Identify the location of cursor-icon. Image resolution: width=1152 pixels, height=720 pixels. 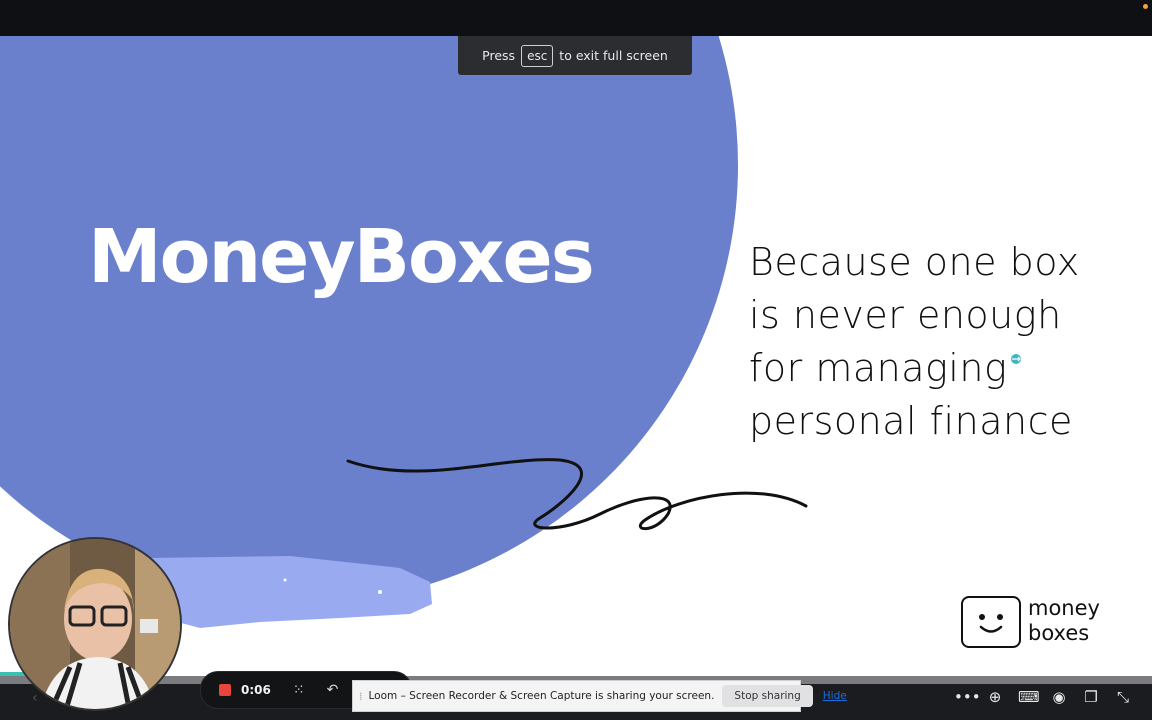
(1016, 359).